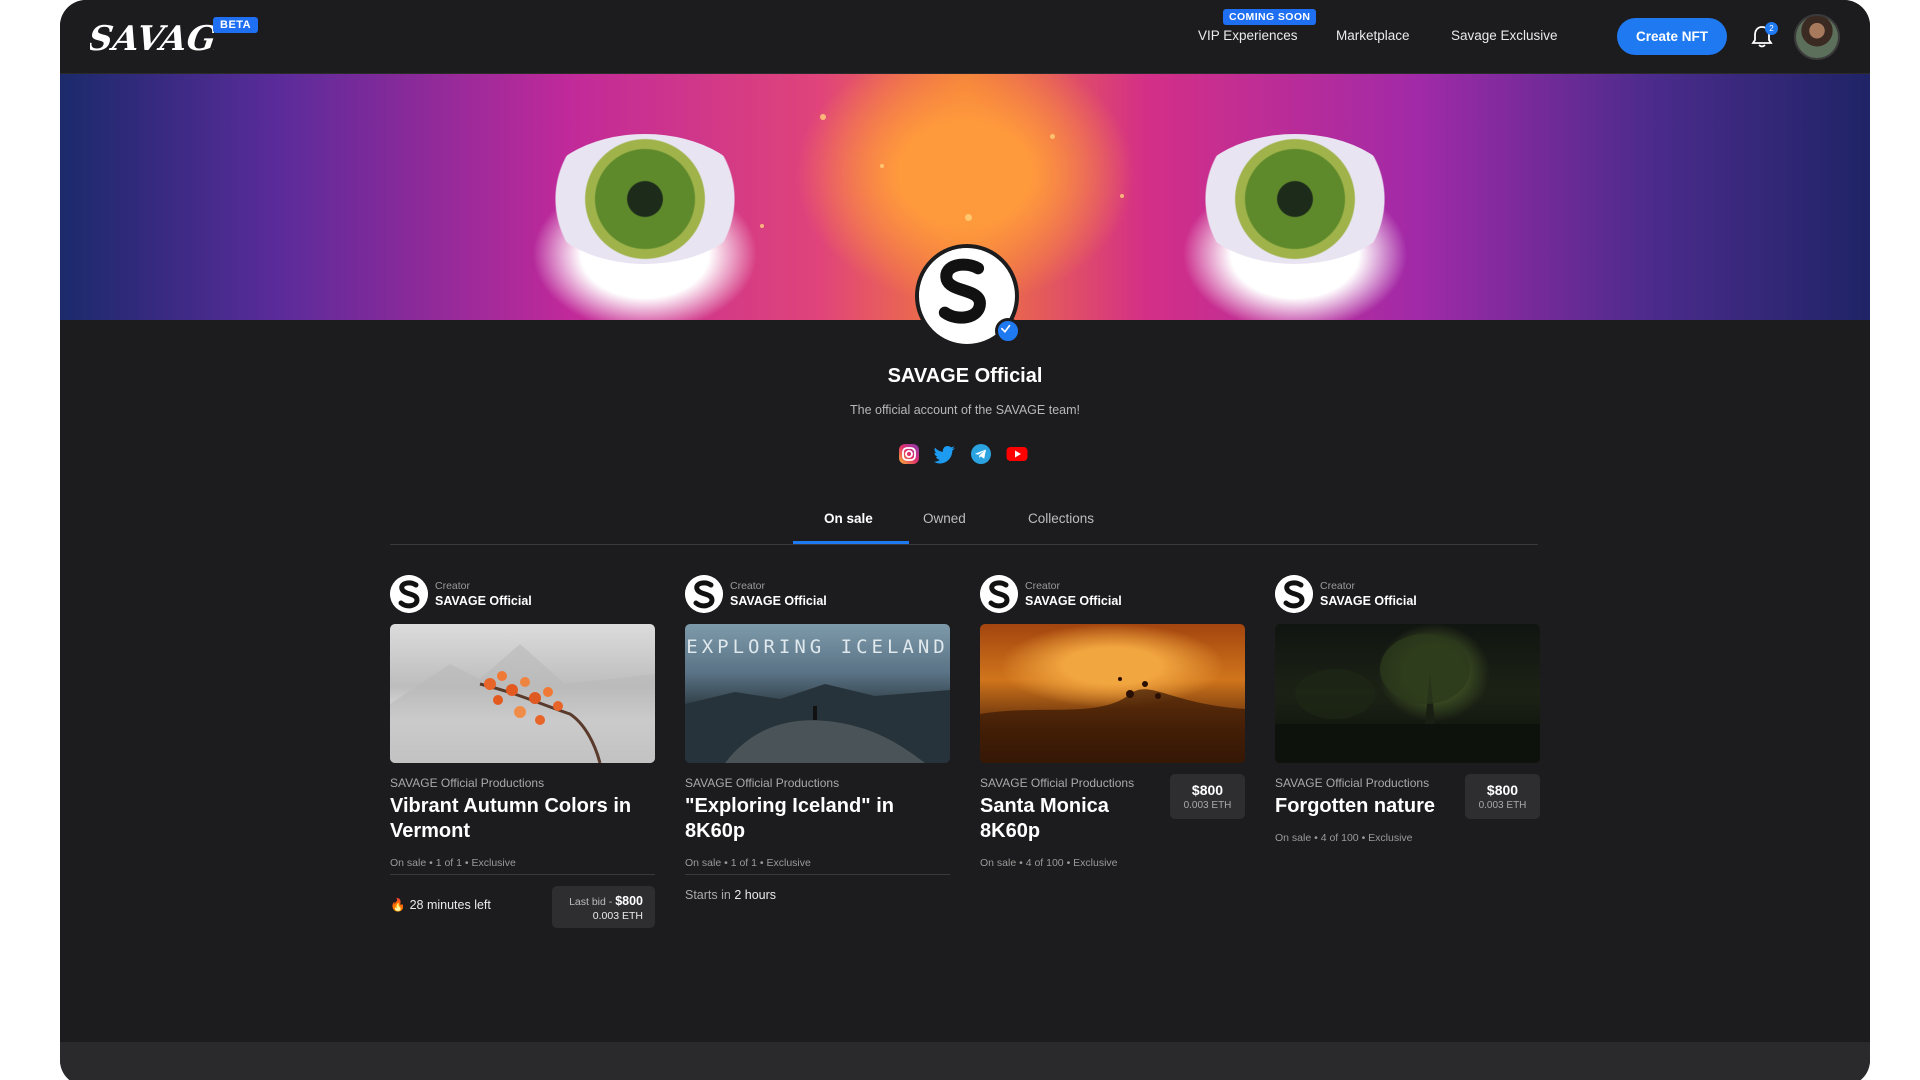 This screenshot has width=1920, height=1080. What do you see at coordinates (1504, 35) in the screenshot?
I see `nav-savage-exclusive: Savage Exclusive` at bounding box center [1504, 35].